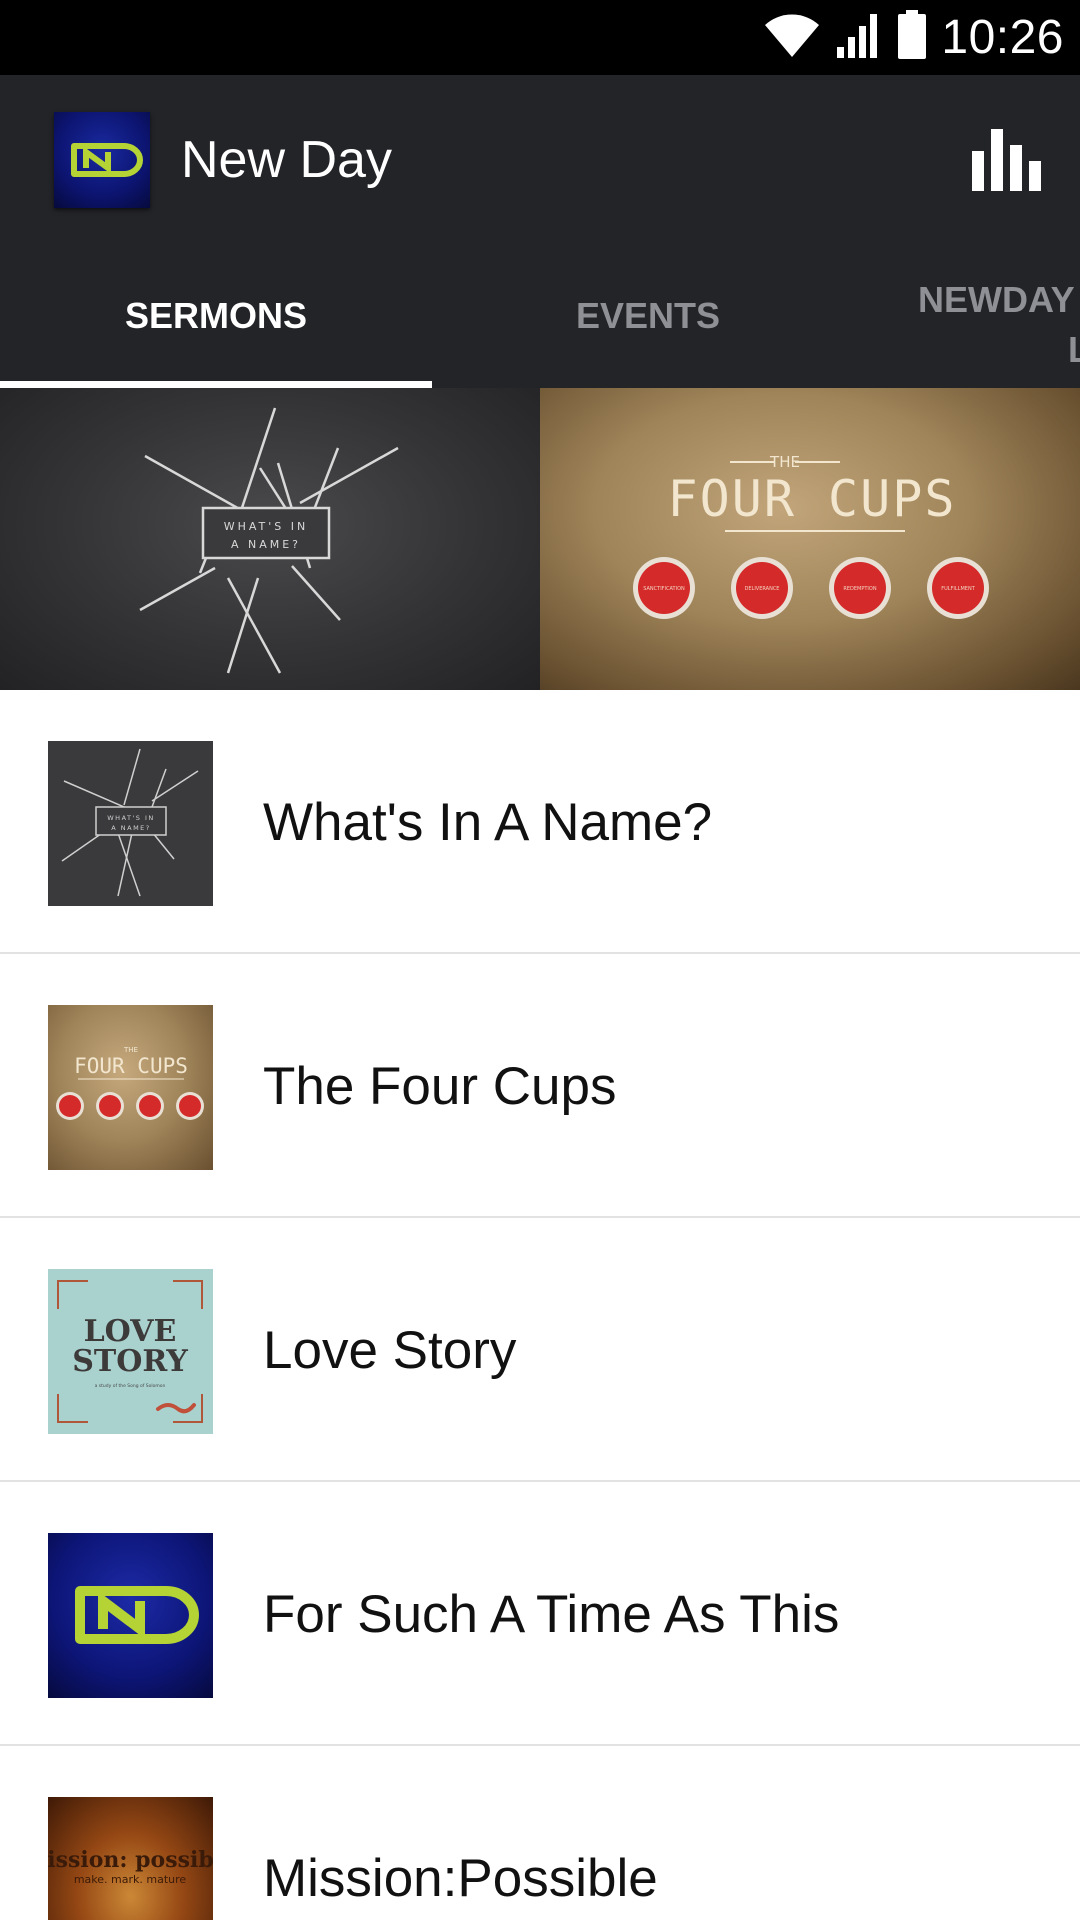 This screenshot has width=1080, height=1920. What do you see at coordinates (1074, 349) in the screenshot?
I see `tab-newday-label-line2: L` at bounding box center [1074, 349].